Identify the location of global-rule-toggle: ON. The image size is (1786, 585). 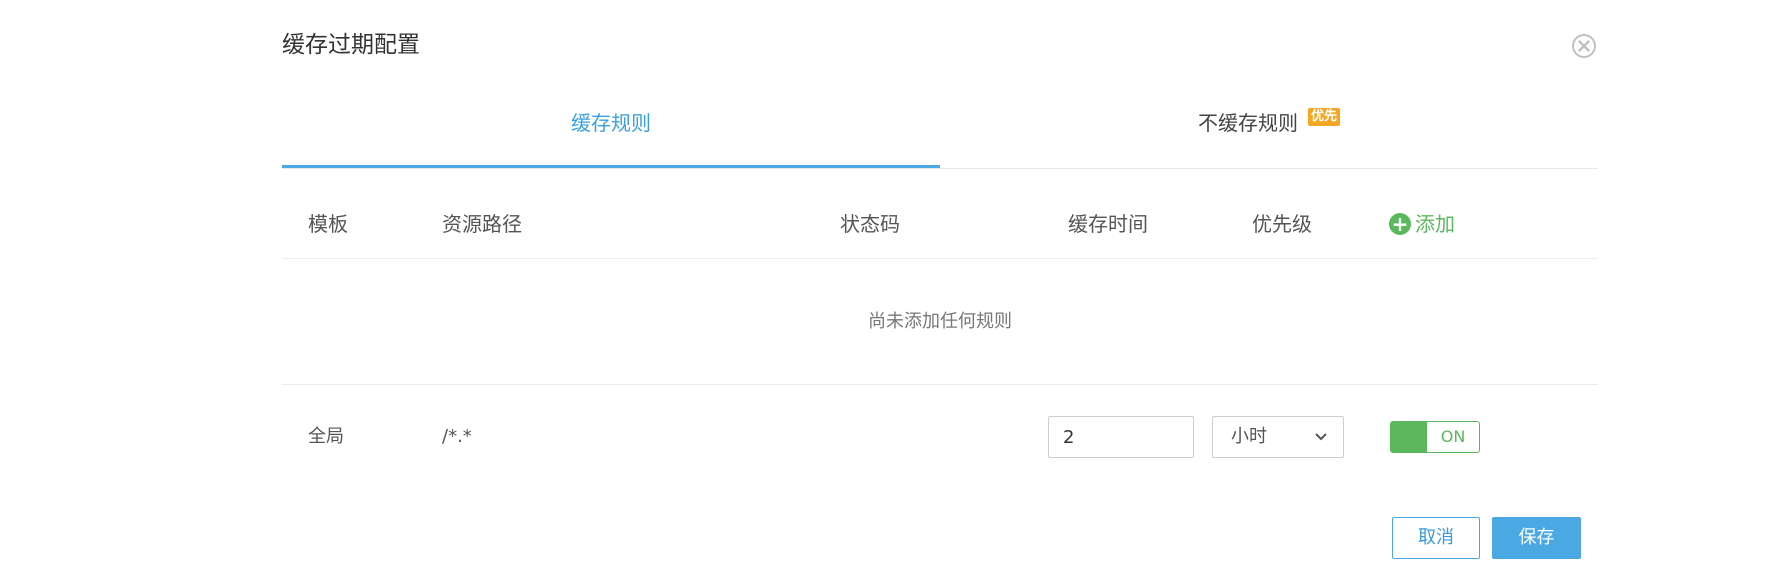
(1435, 437).